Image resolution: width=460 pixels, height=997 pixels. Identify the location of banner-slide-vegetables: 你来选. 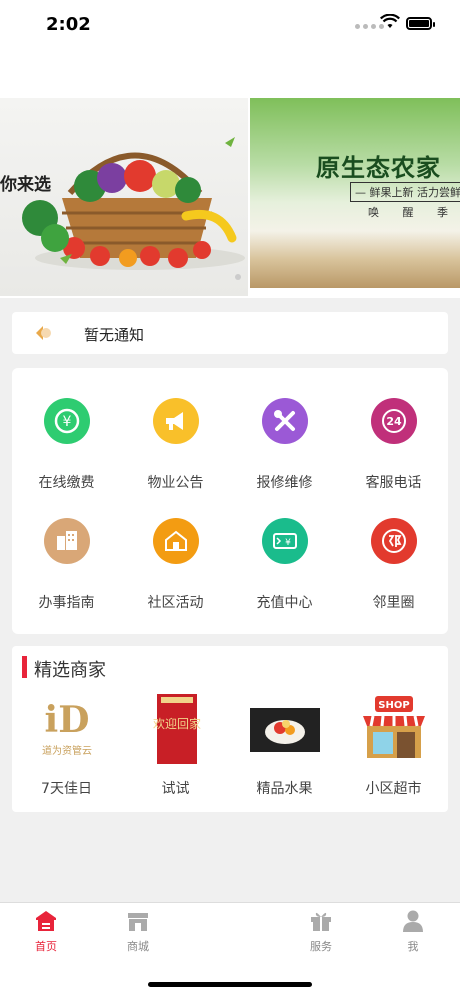
(124, 197).